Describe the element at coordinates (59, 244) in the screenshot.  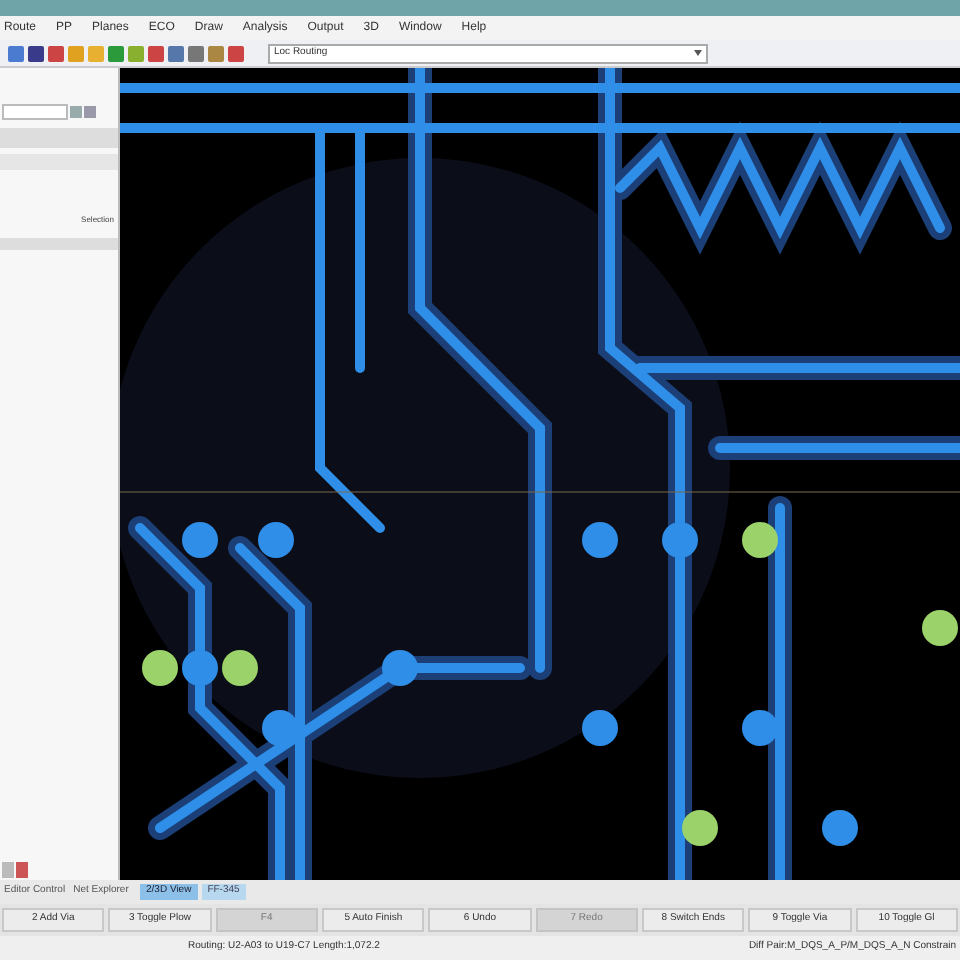
I see `panel-row` at that location.